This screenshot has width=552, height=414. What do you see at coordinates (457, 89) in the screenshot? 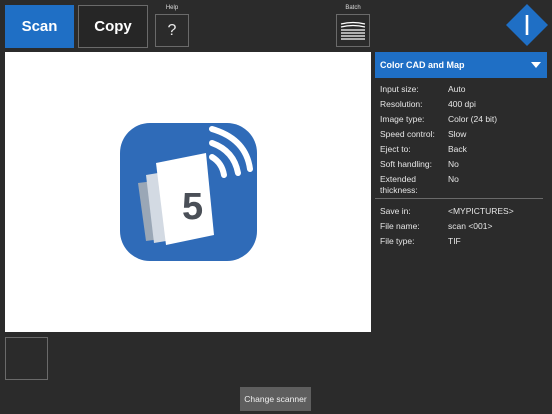
I see `setting-value: Auto` at bounding box center [457, 89].